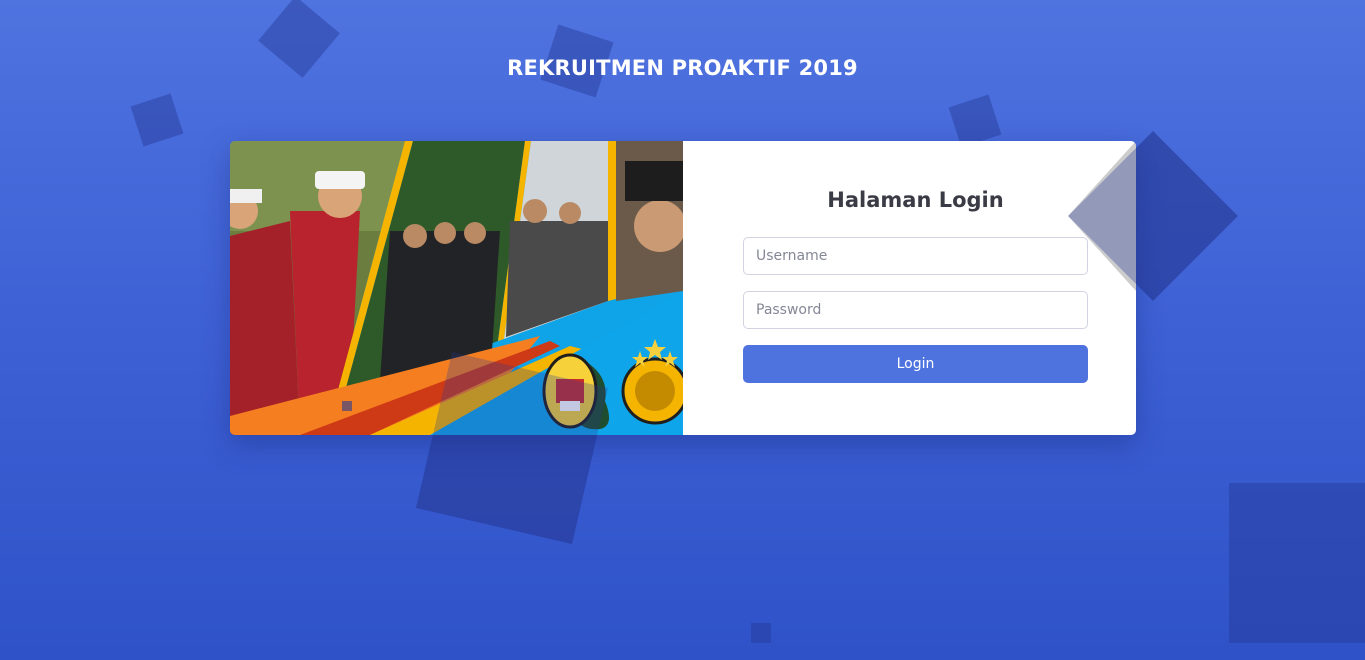 The image size is (1365, 660). I want to click on form-title: Halaman Login, so click(915, 200).